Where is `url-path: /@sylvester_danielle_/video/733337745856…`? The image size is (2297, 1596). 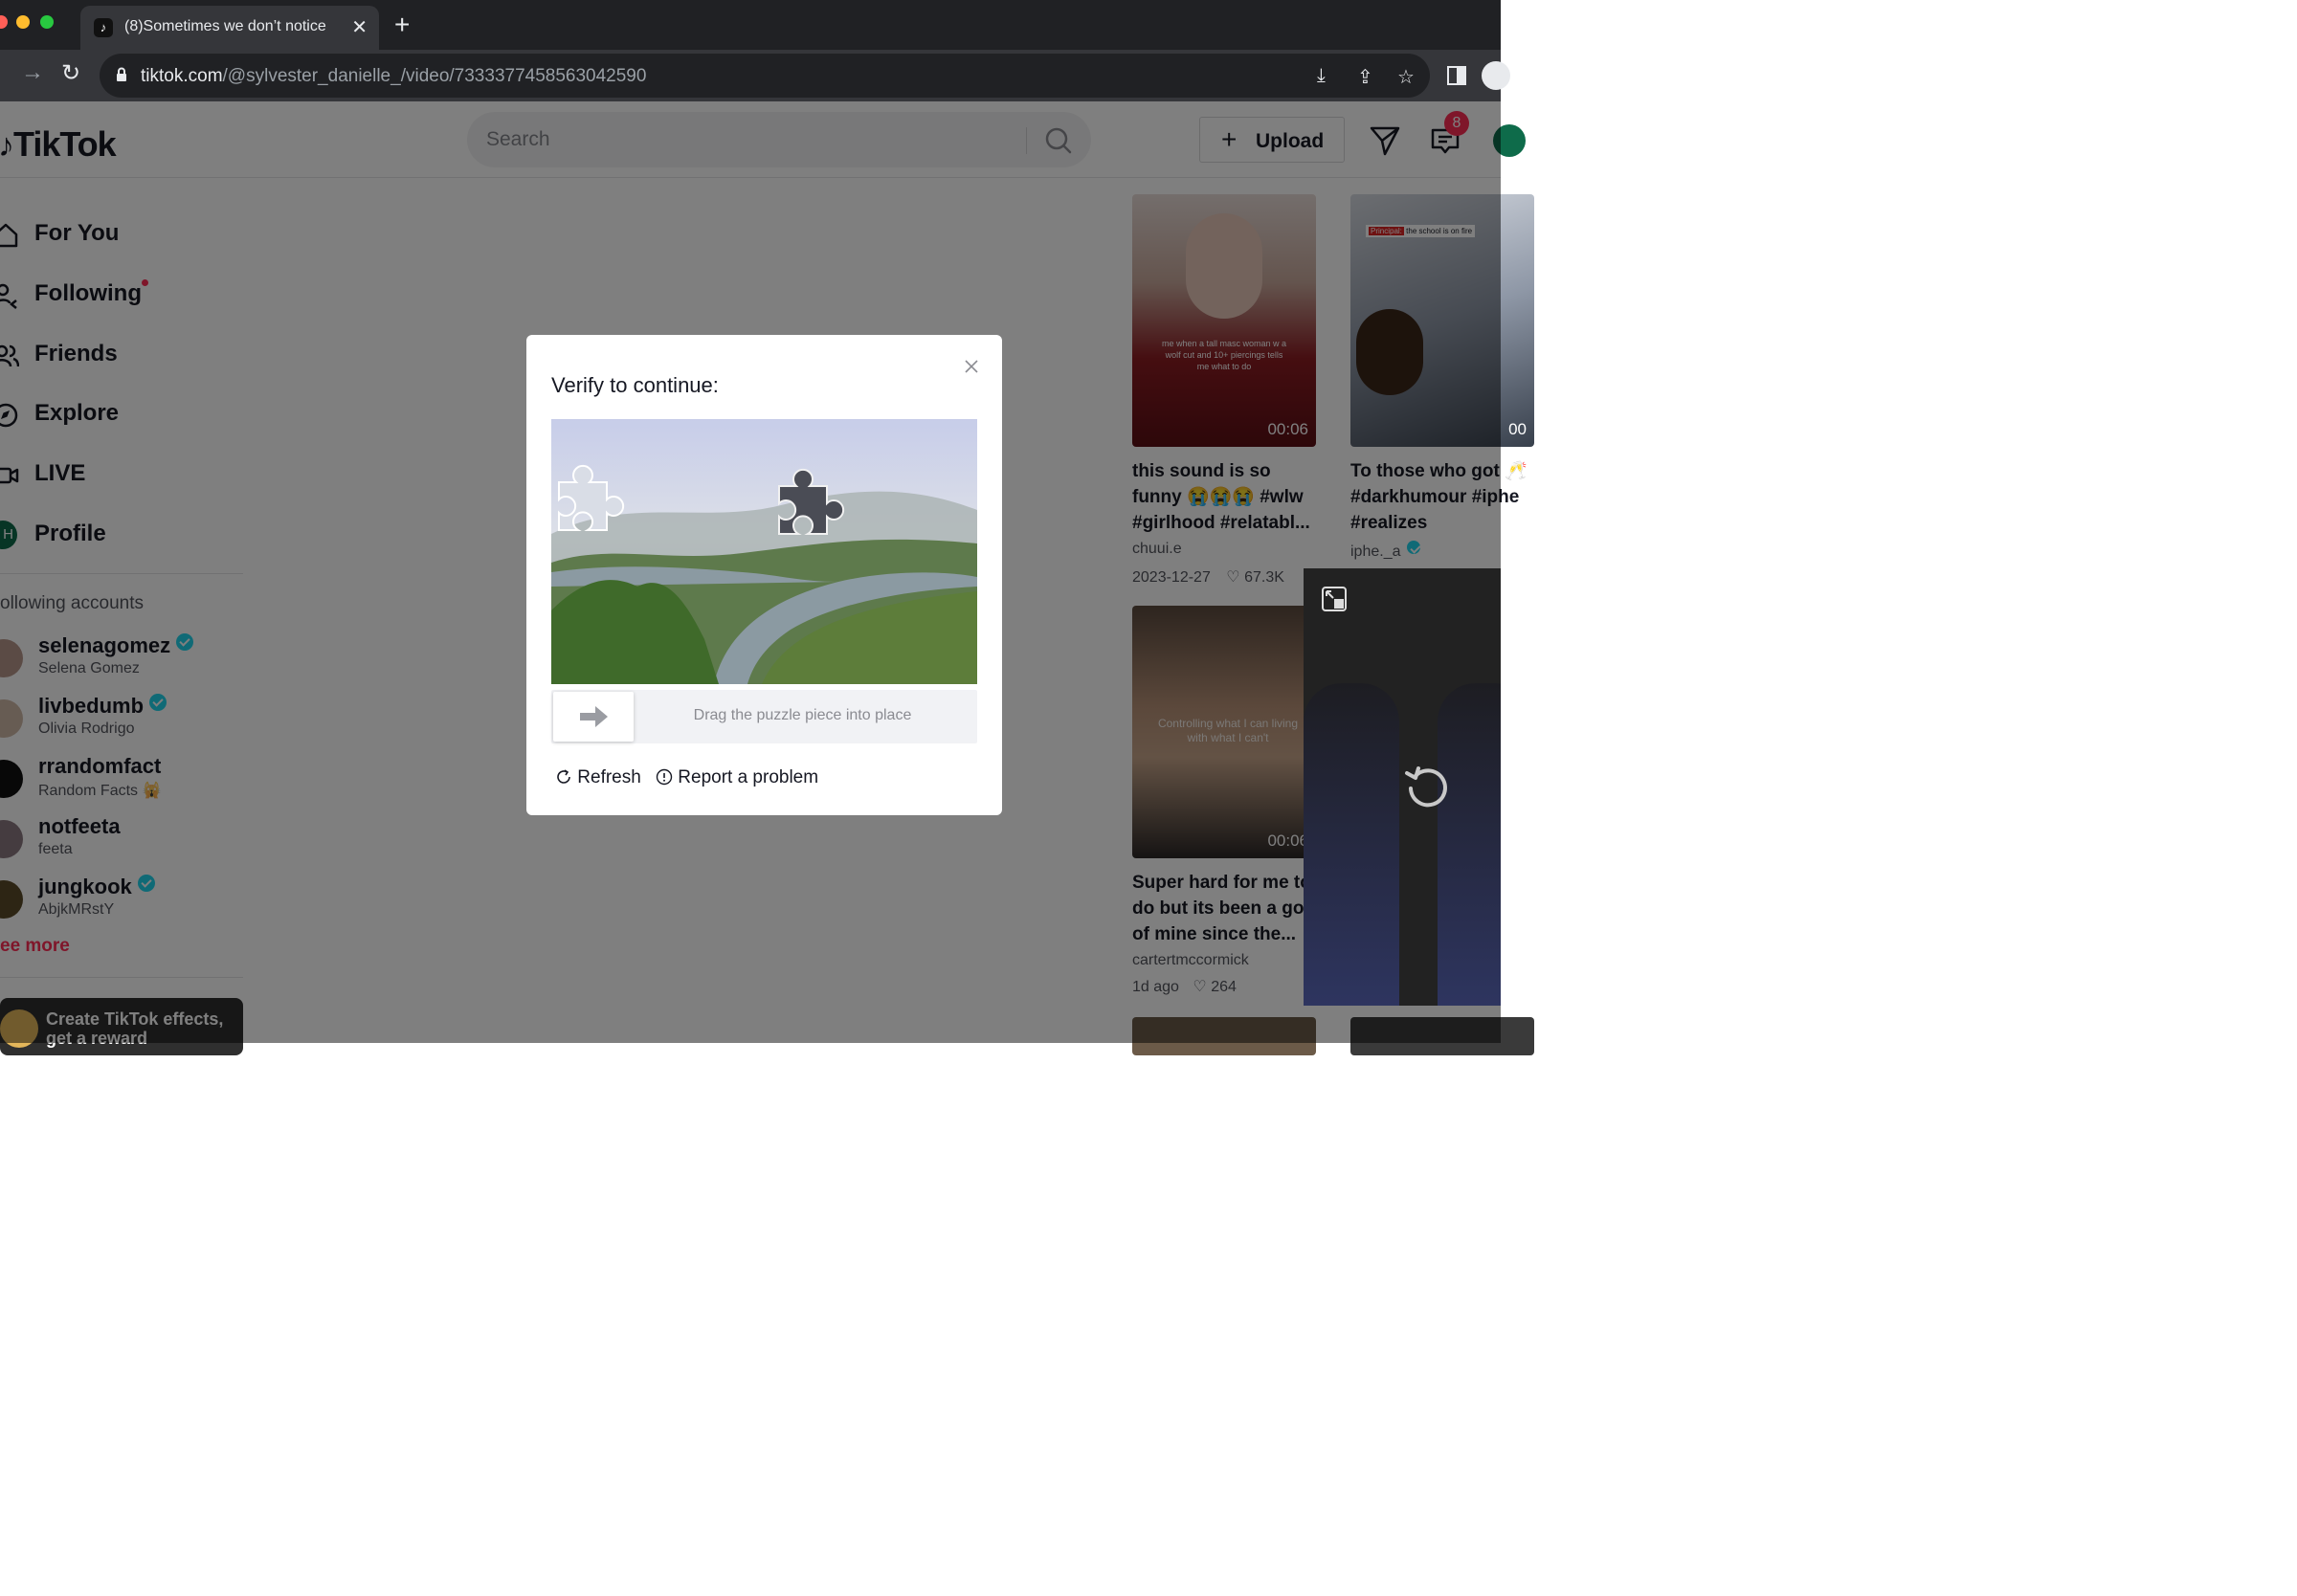 url-path: /@sylvester_danielle_/video/733337745856… is located at coordinates (434, 76).